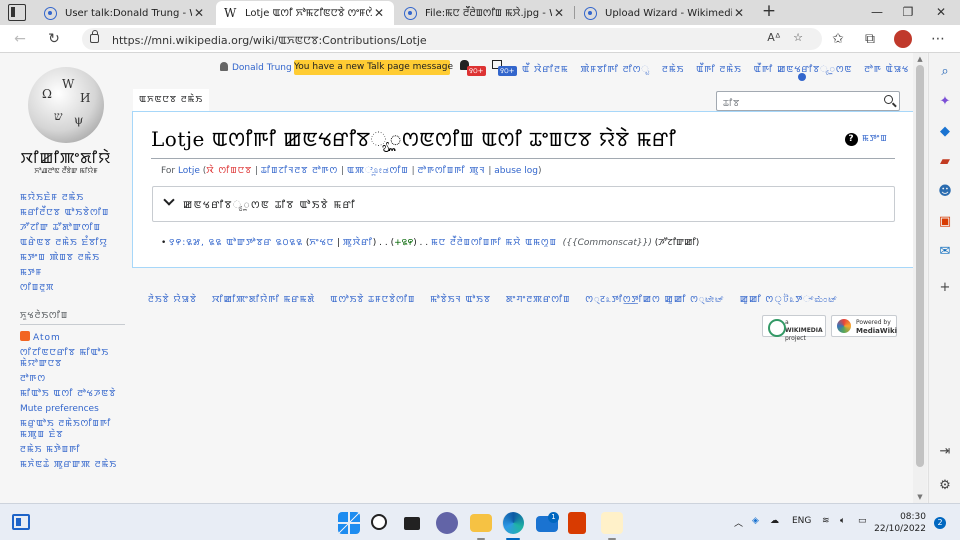 This screenshot has width=960, height=540. What do you see at coordinates (72, 213) in the screenshot?
I see `sidebar-item: ꯃꯔꯤꯂꯩꯅꯕ ꯑꯣꯏꯕꯥꯁꯤꯡ` at bounding box center [72, 213].